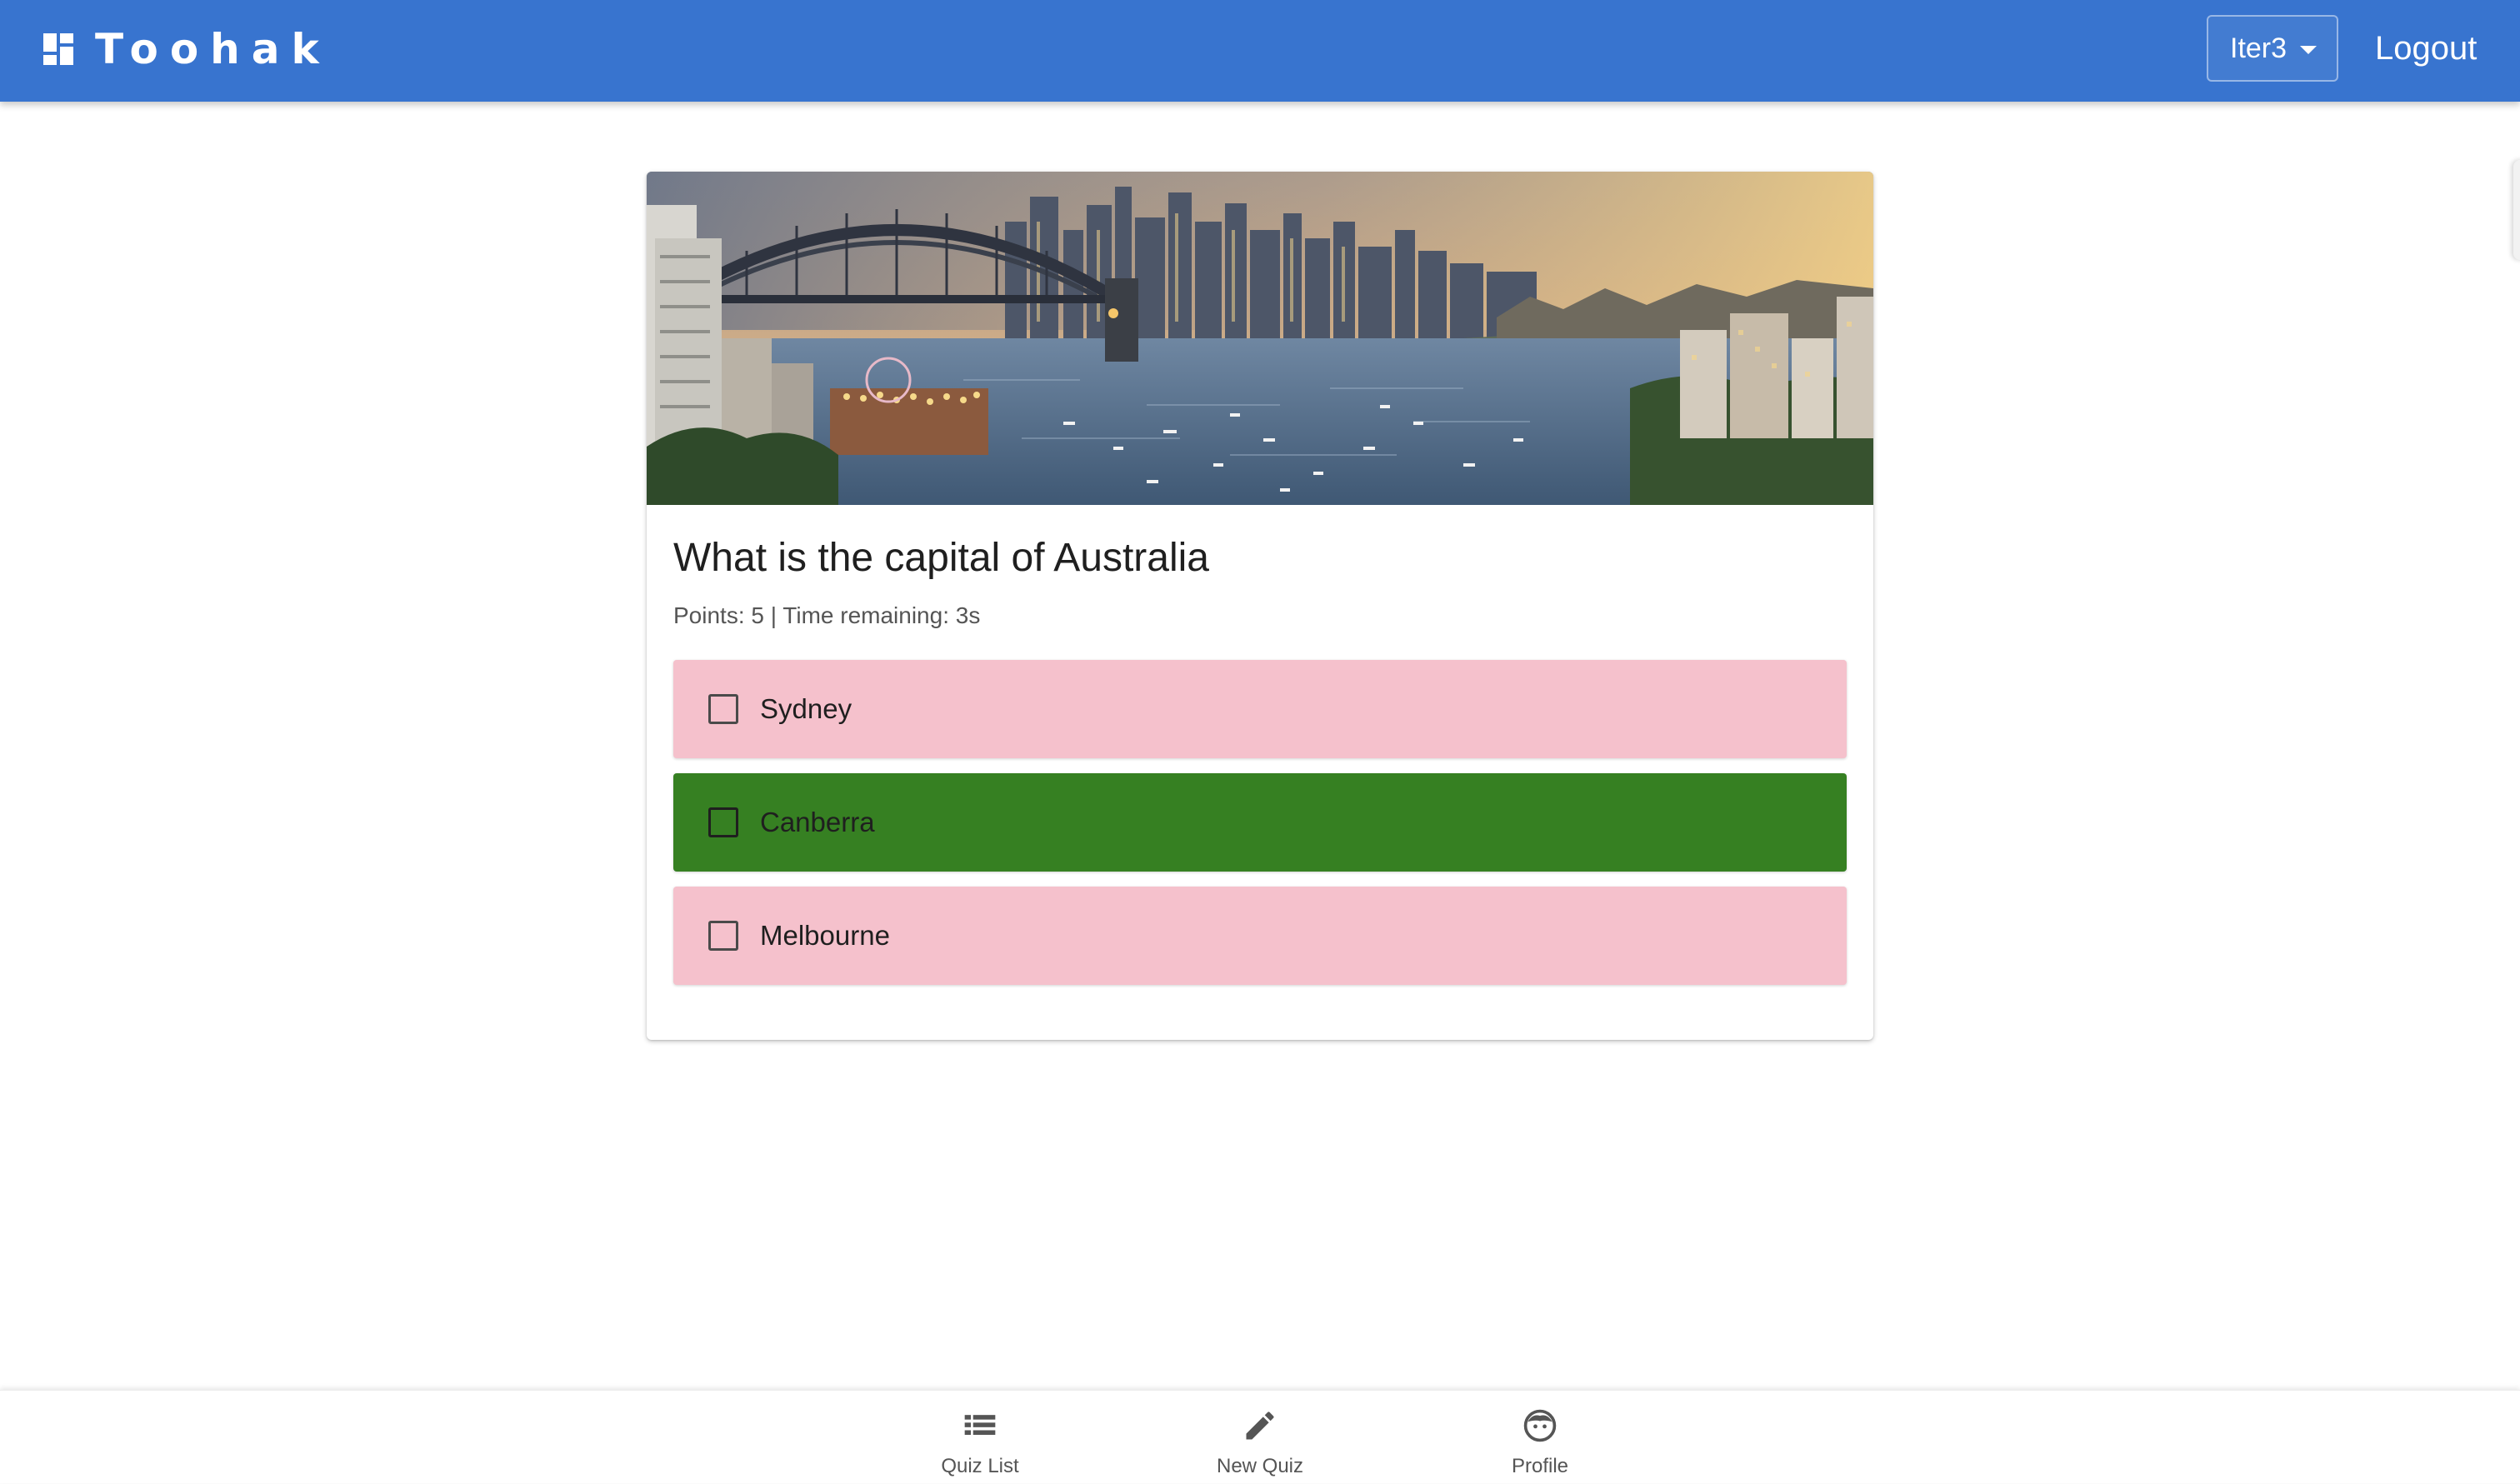 The height and width of the screenshot is (1484, 2520). What do you see at coordinates (827, 615) in the screenshot?
I see `question-meta: Points: 5 | Time remaining: 3s` at bounding box center [827, 615].